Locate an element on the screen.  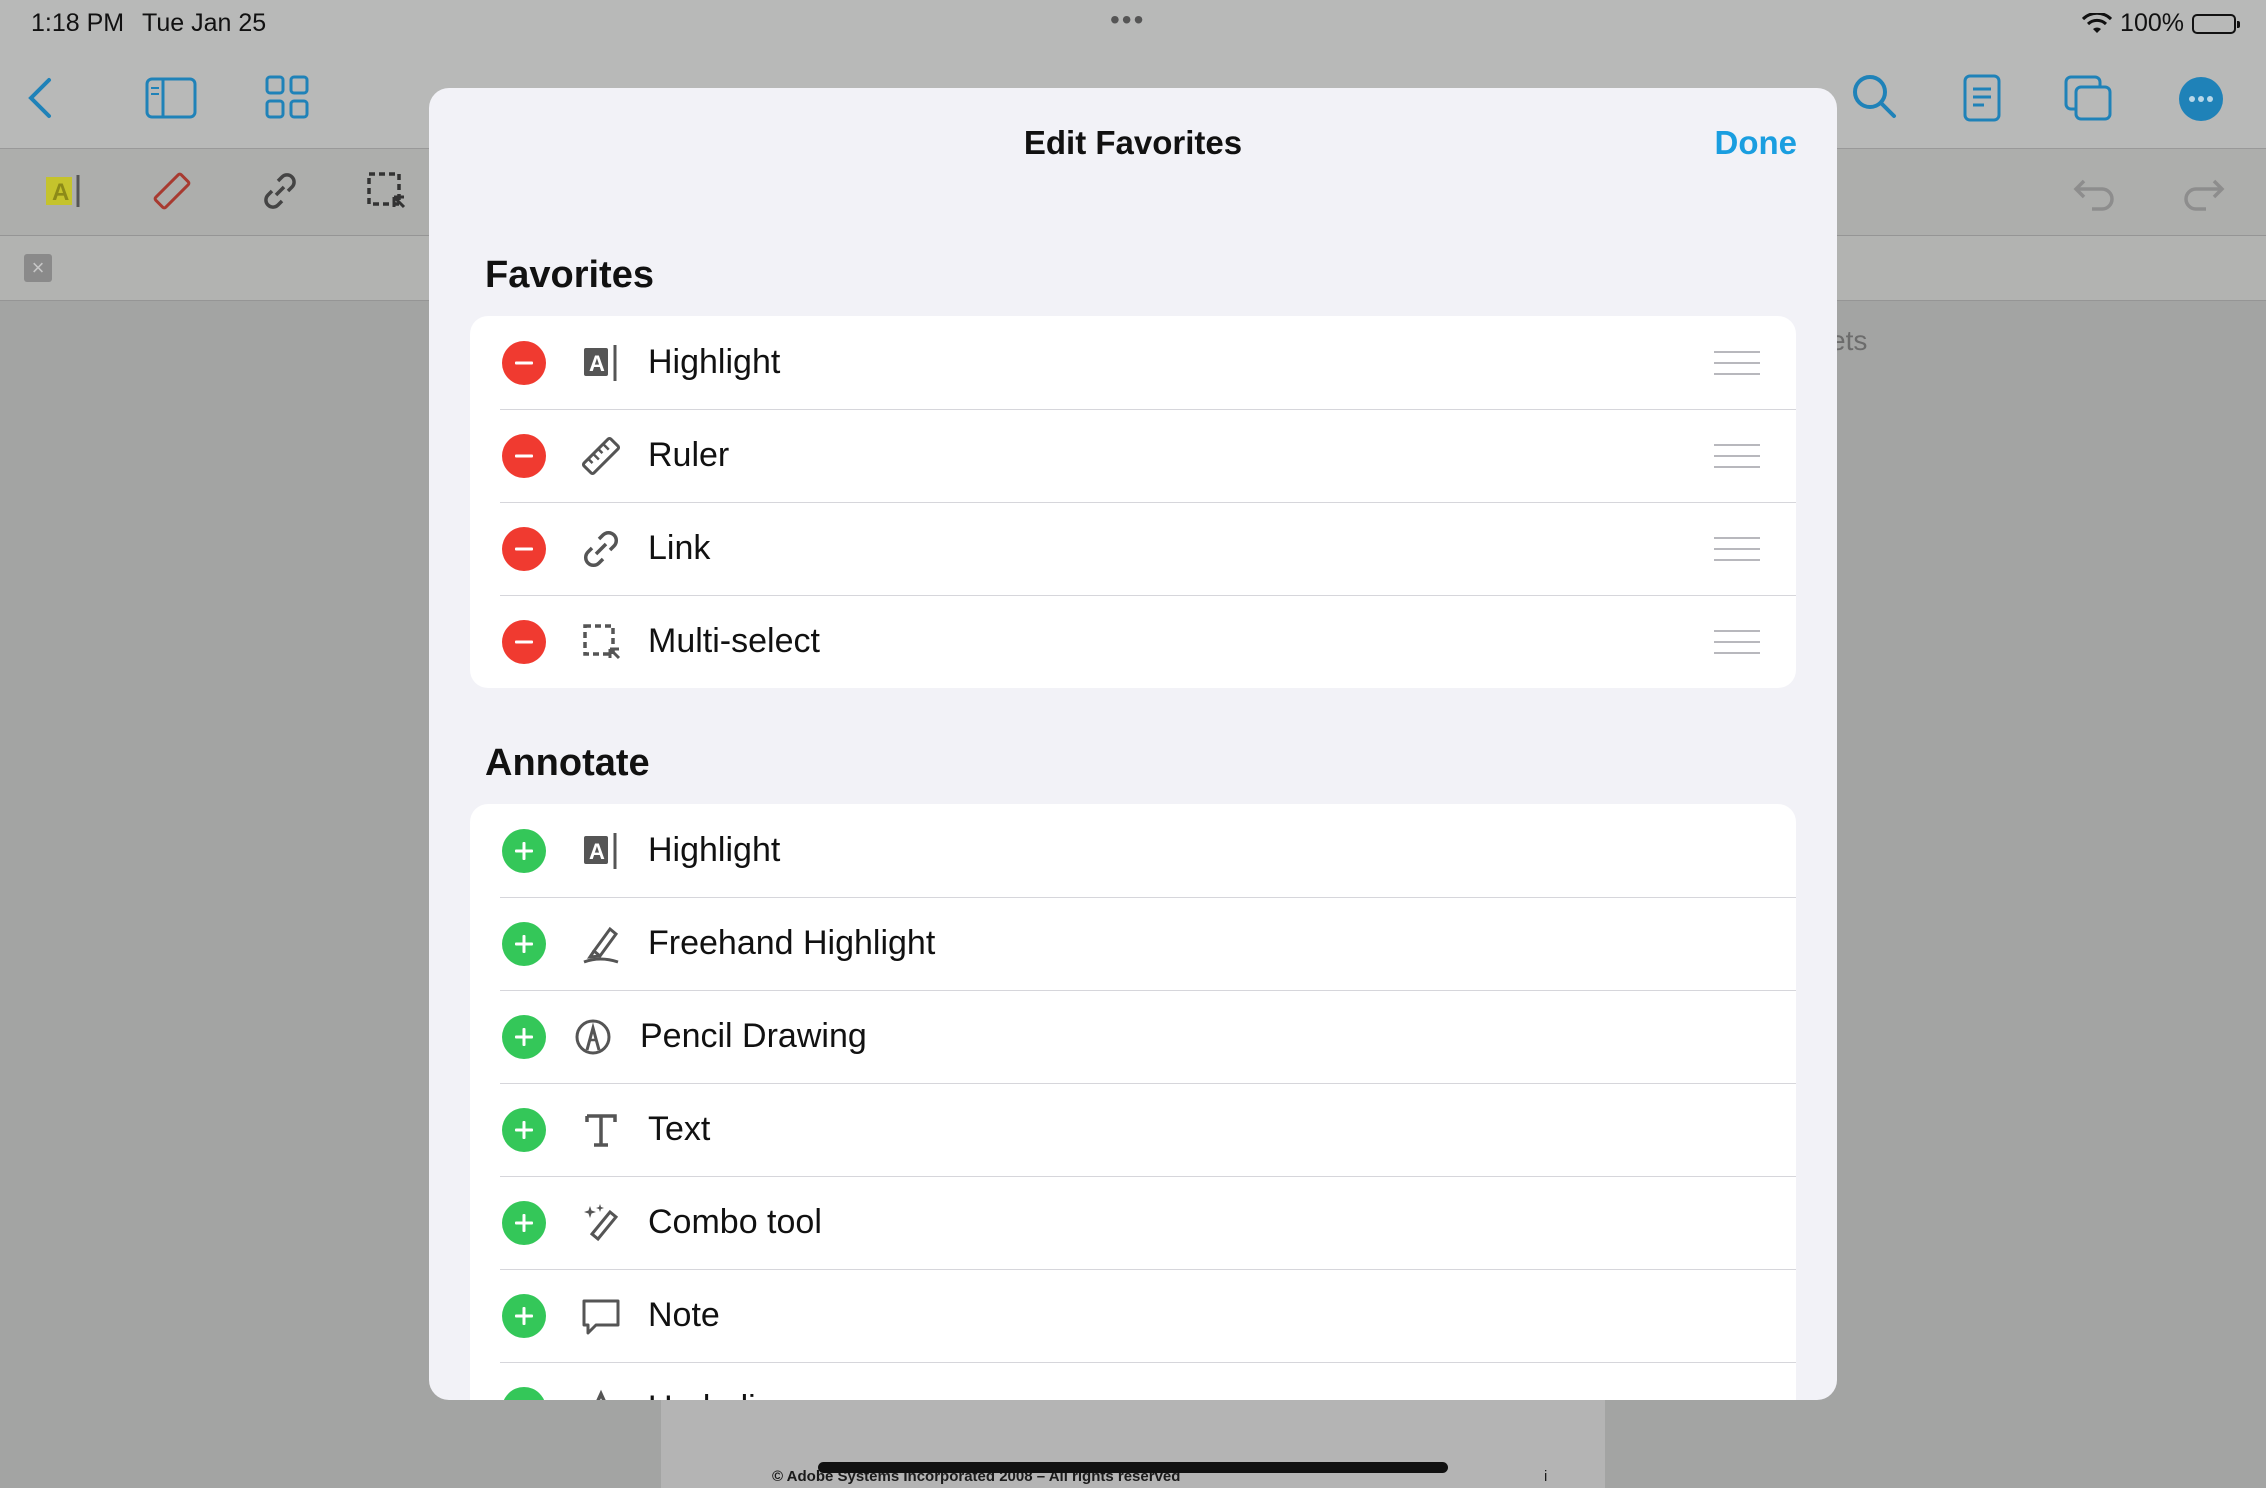
remove-link-button is located at coordinates (524, 548).